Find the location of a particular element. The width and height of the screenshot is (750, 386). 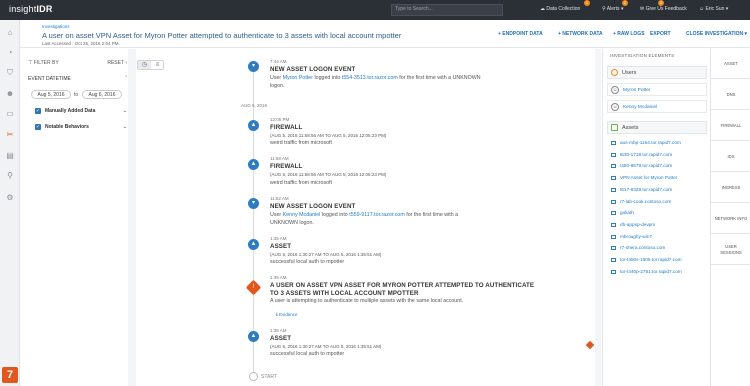

user-link: Kenny Mcdaniel is located at coordinates (302, 215).